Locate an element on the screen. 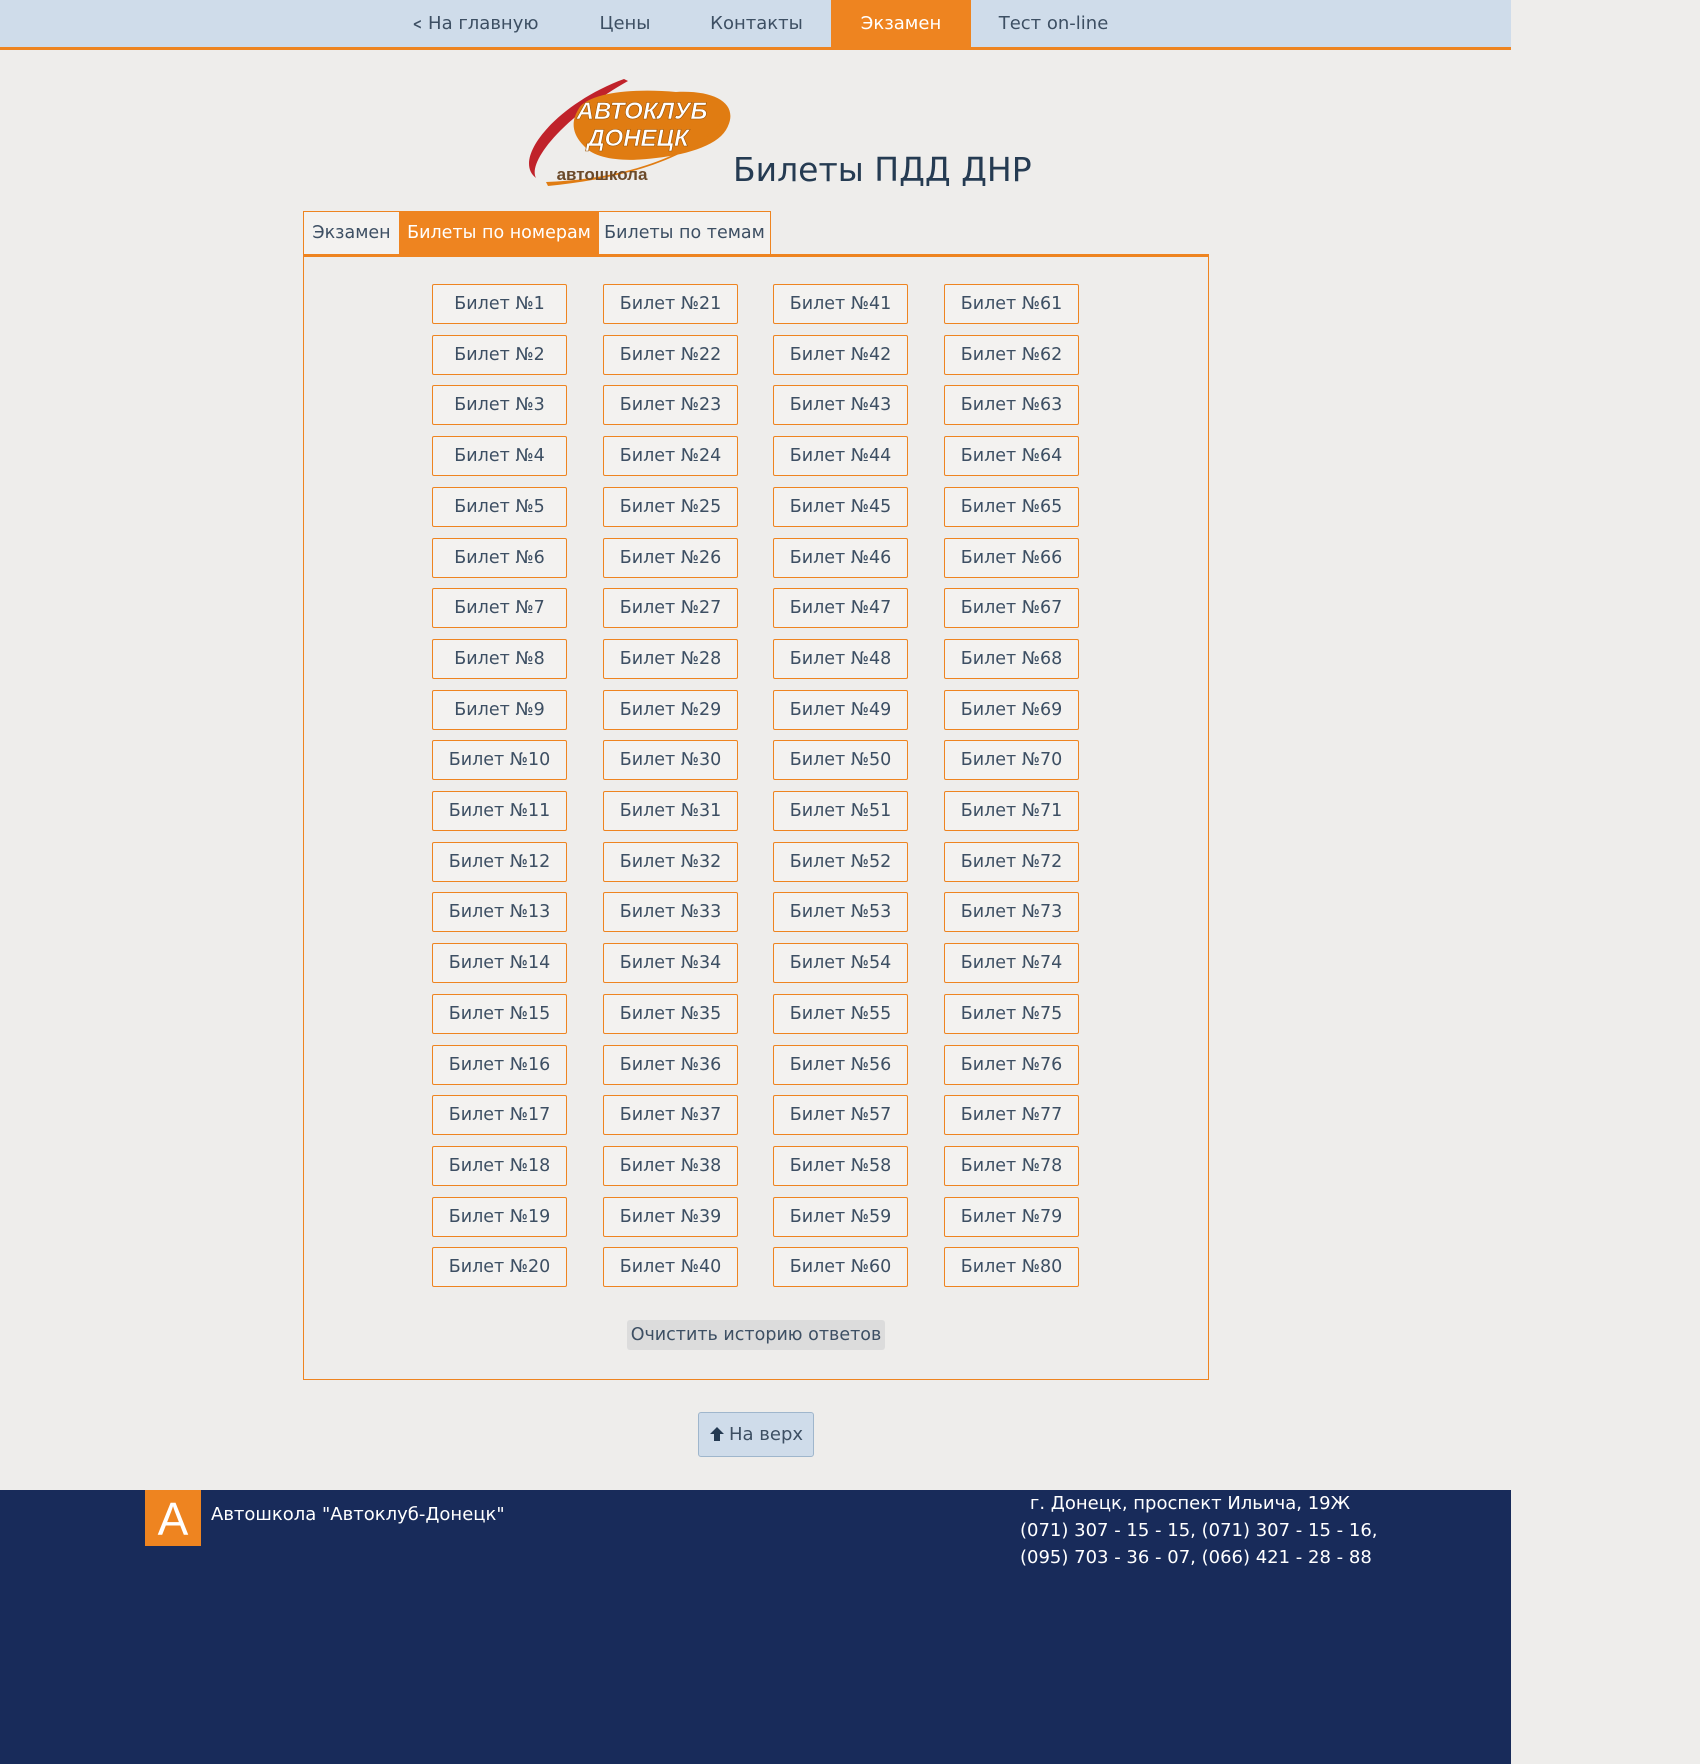  ticket-button-73: Билет №73 is located at coordinates (1011, 912).